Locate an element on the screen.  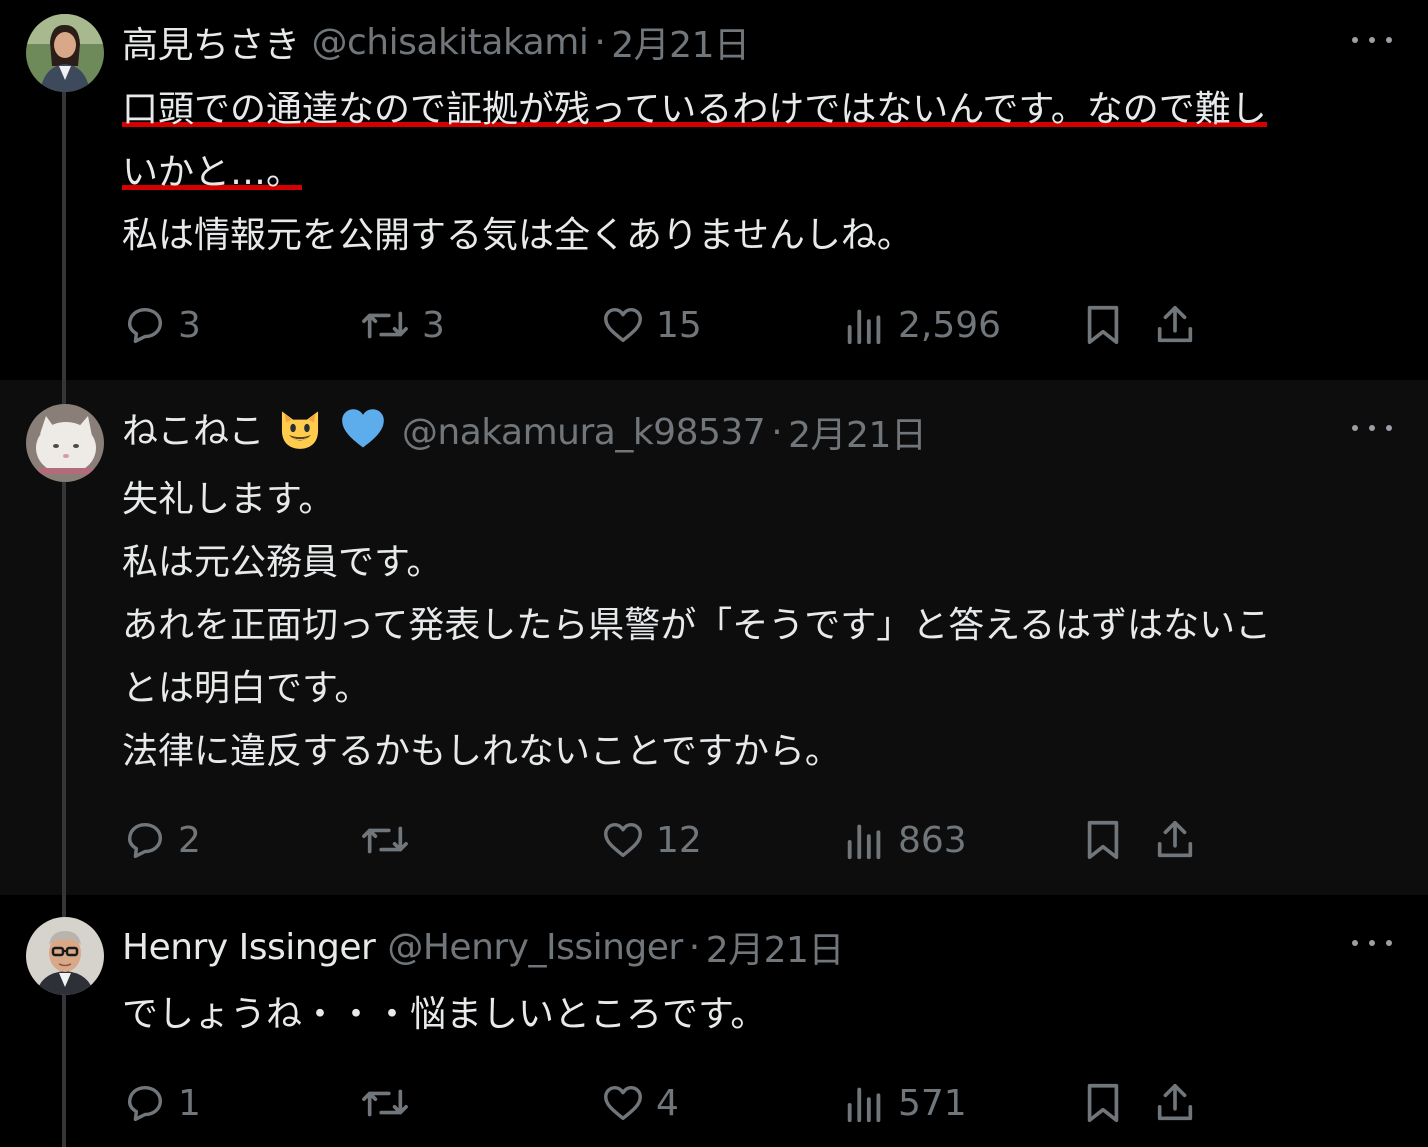
text-line: でしょうね・・・悩ましいところです。 is located at coordinates (444, 1014).